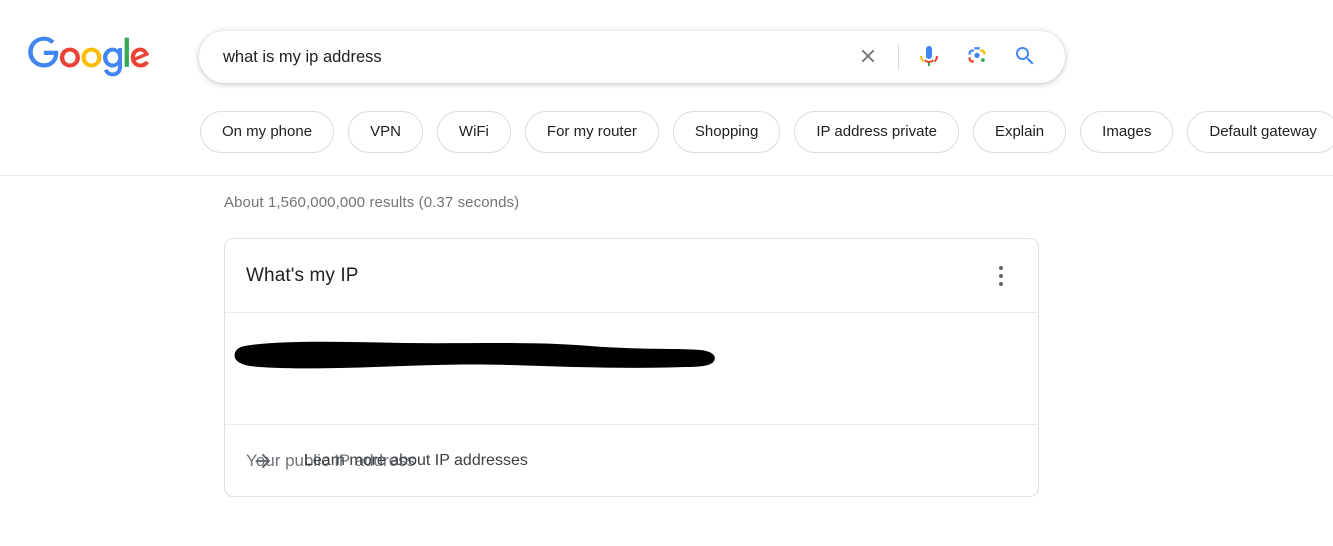 This screenshot has height=546, width=1333. What do you see at coordinates (523, 57) in the screenshot?
I see `search-input` at bounding box center [523, 57].